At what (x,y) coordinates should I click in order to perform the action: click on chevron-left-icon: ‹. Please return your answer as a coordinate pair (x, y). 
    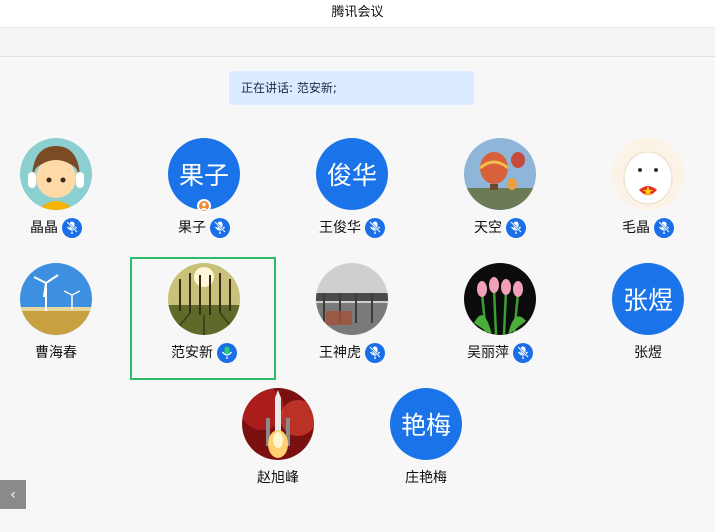
    Looking at the image, I should click on (13, 494).